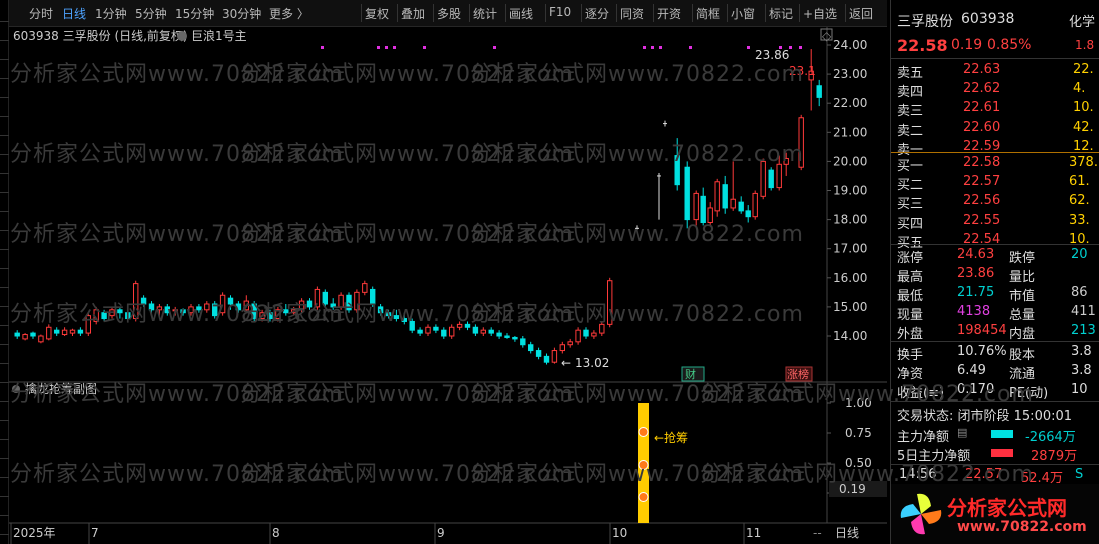 The width and height of the screenshot is (1099, 544). What do you see at coordinates (671, 437) in the screenshot?
I see `qiangchou-label: ←抢筹` at bounding box center [671, 437].